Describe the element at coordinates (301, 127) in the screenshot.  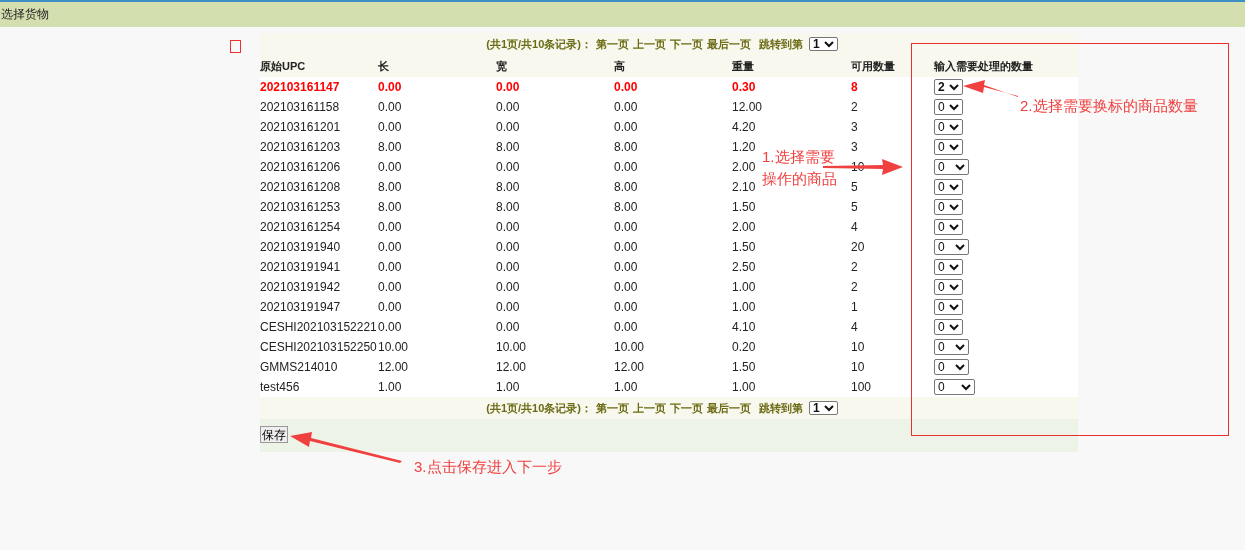
I see `table-cell-text: 202103161201` at that location.